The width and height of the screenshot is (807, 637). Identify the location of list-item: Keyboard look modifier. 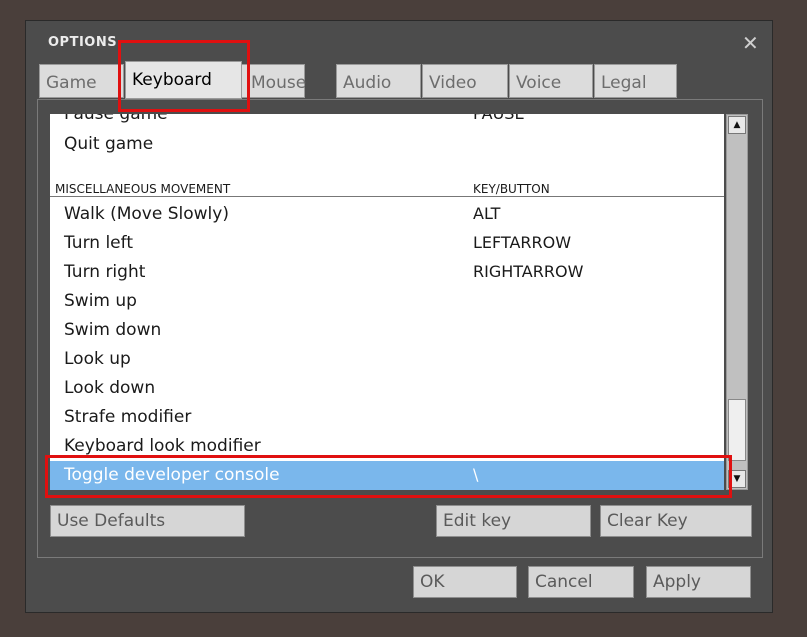
(387, 446).